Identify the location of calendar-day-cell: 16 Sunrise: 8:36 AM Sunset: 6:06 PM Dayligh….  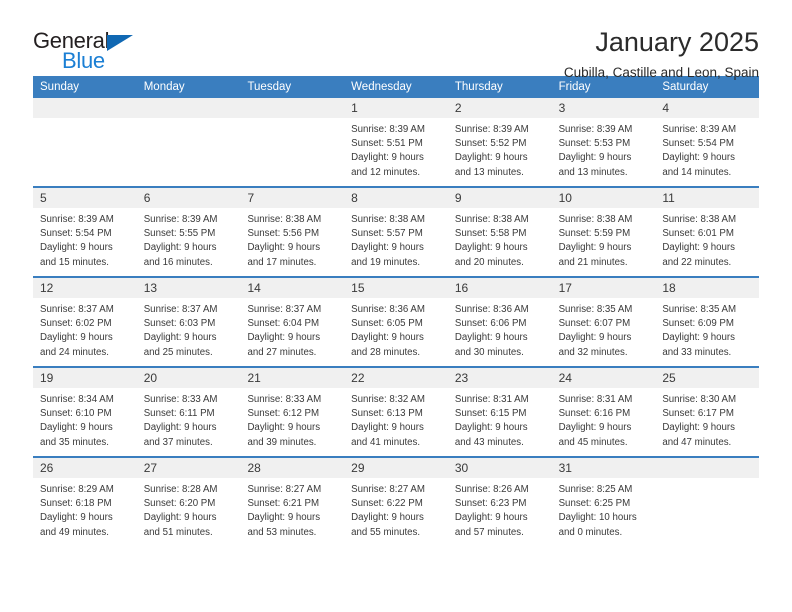
(499, 322).